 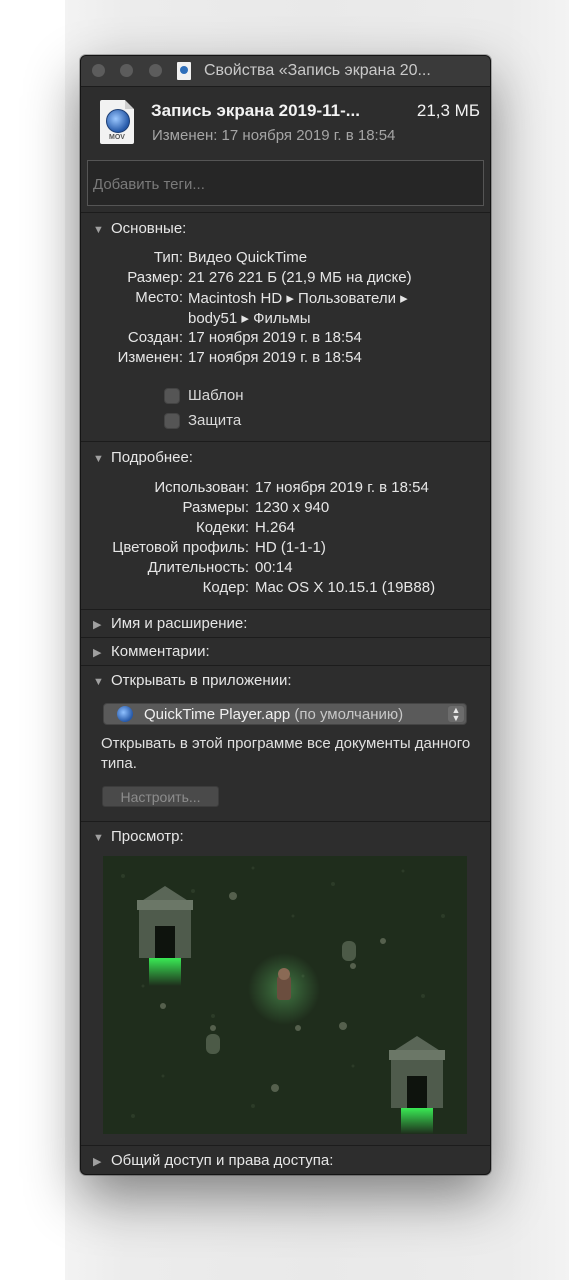 I want to click on general-modified-value: 17 ноября 2019 г. в 18:54, so click(x=275, y=357).